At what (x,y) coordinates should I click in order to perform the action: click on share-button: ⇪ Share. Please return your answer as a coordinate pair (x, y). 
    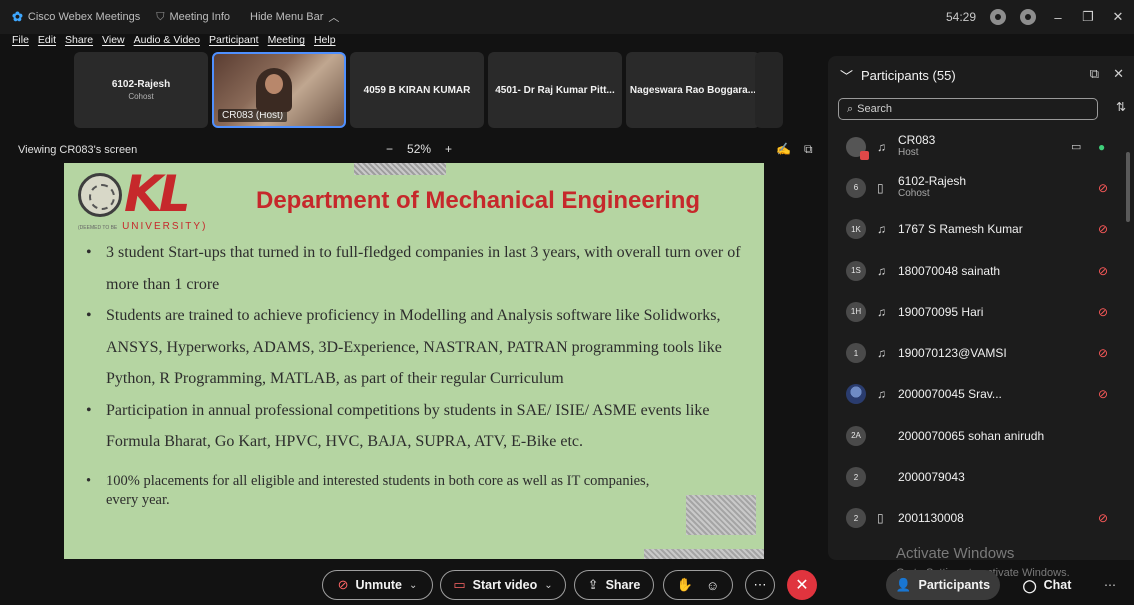
    Looking at the image, I should click on (614, 585).